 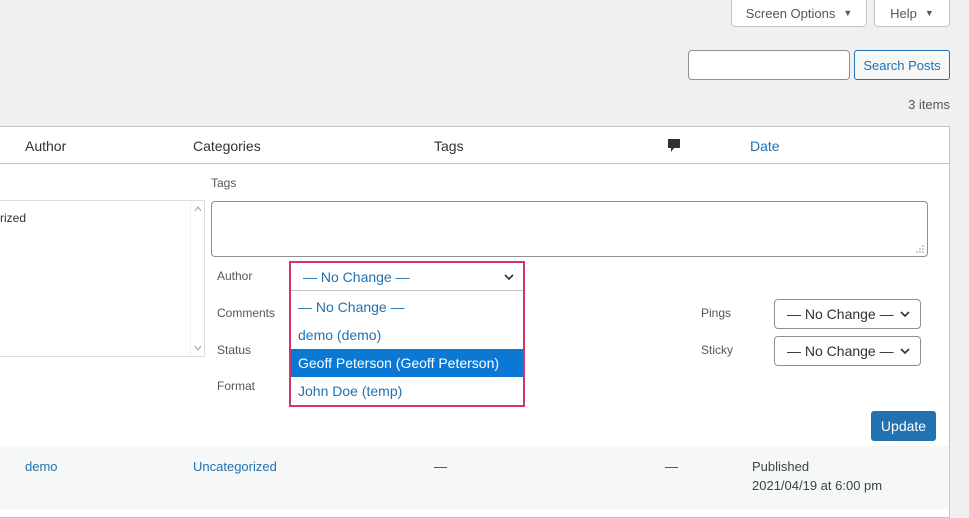 I want to click on author-option-selected: Geoff Peterson (Geoff Peterson), so click(x=407, y=363).